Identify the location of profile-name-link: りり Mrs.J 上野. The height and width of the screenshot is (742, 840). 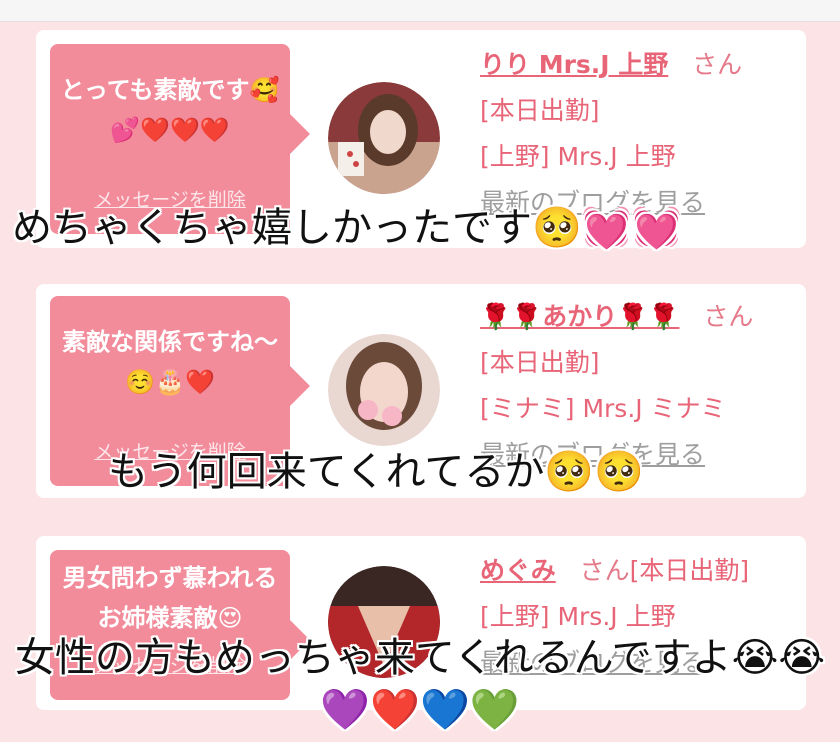
(574, 64).